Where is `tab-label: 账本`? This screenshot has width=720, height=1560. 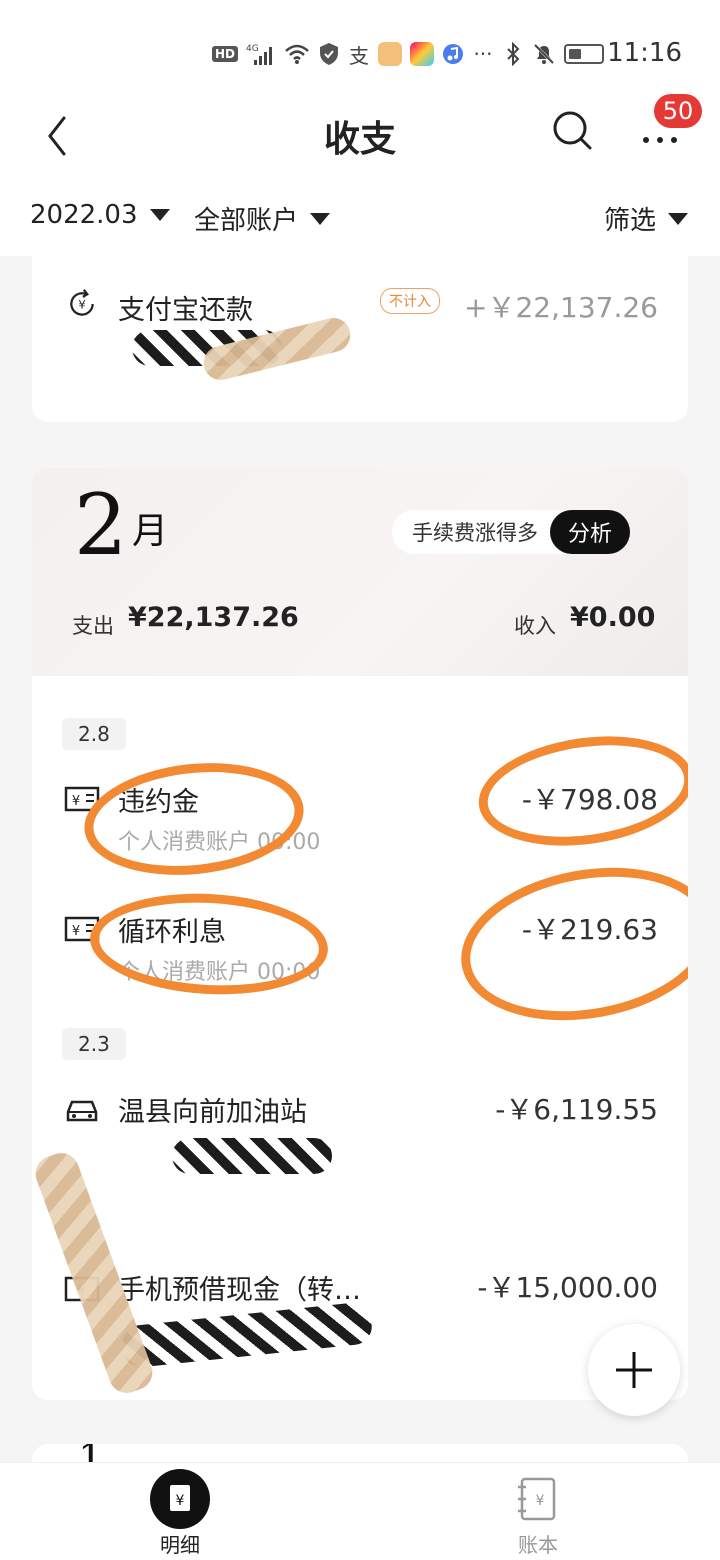
tab-label: 账本 is located at coordinates (538, 1545).